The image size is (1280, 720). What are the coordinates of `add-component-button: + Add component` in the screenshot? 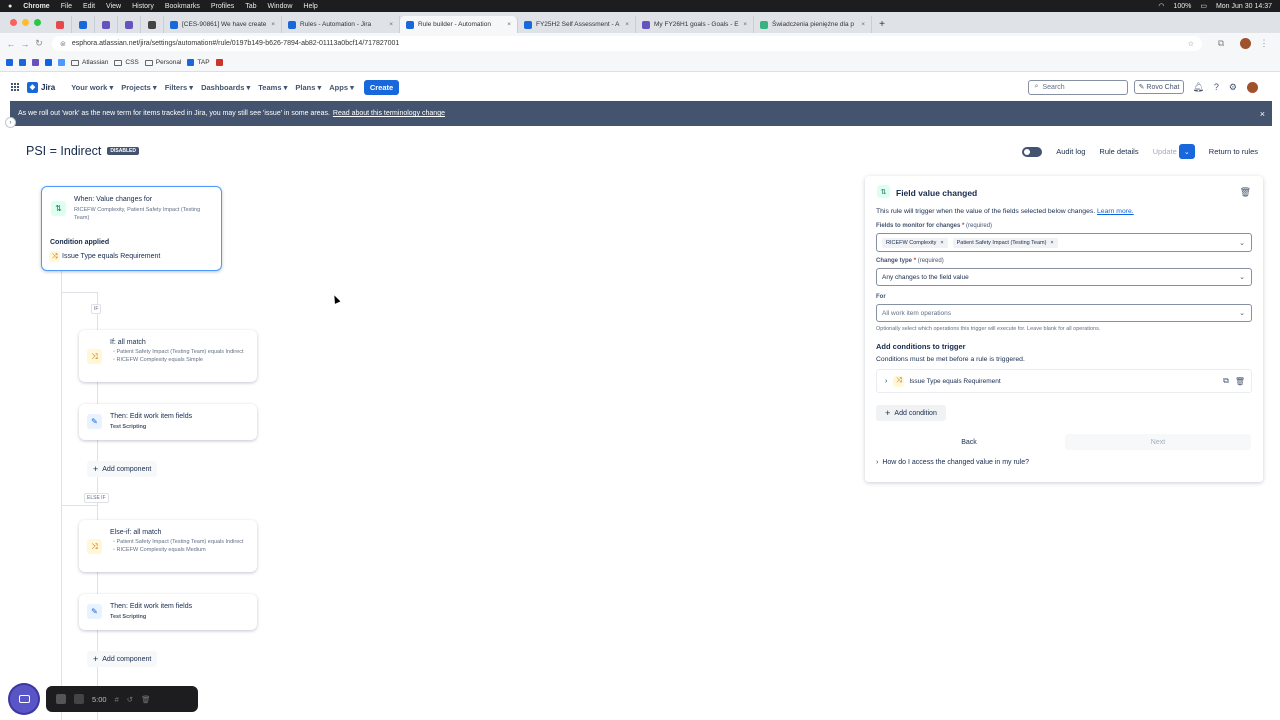 It's located at (122, 659).